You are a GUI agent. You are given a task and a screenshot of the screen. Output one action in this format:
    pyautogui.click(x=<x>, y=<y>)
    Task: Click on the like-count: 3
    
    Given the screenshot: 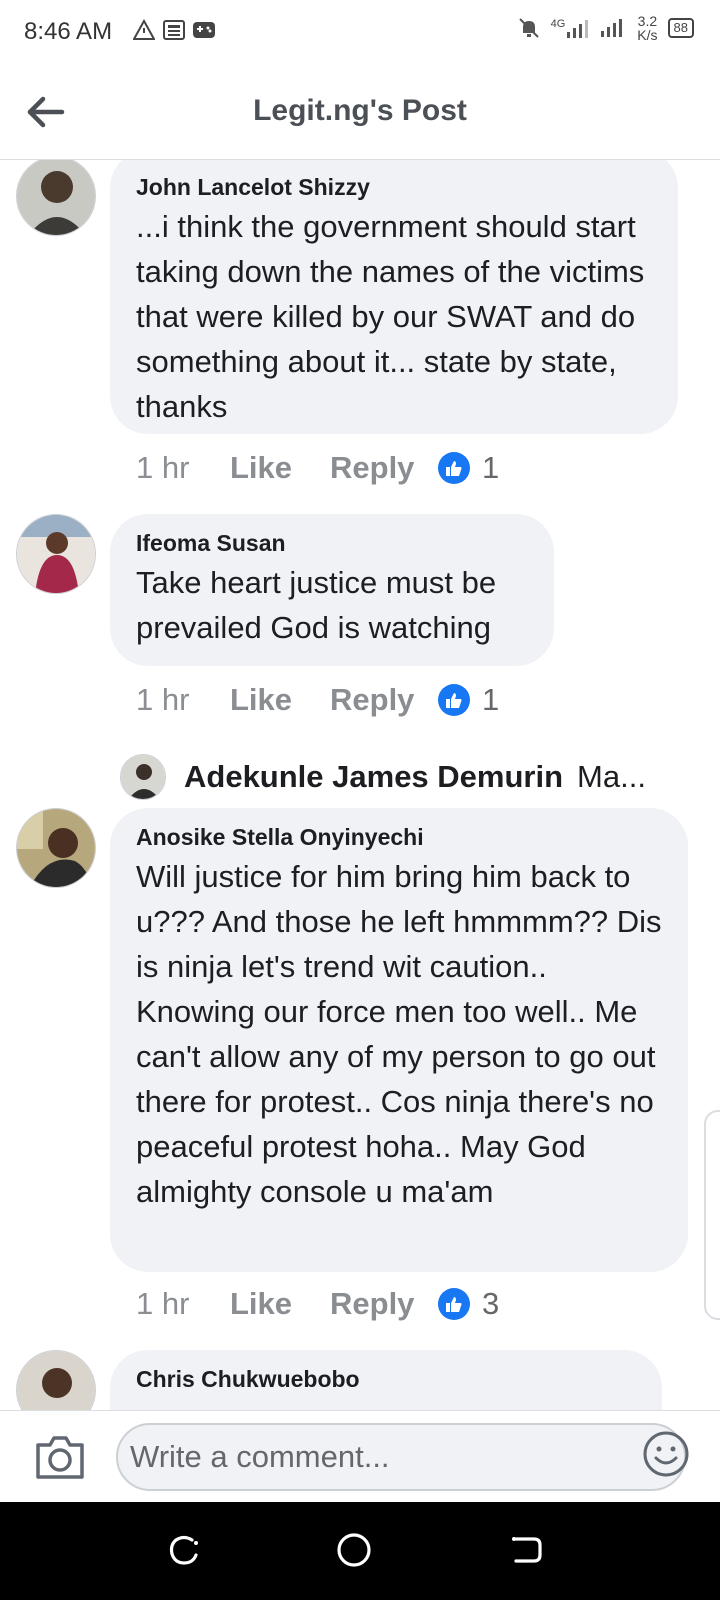 What is the action you would take?
    pyautogui.click(x=490, y=1304)
    